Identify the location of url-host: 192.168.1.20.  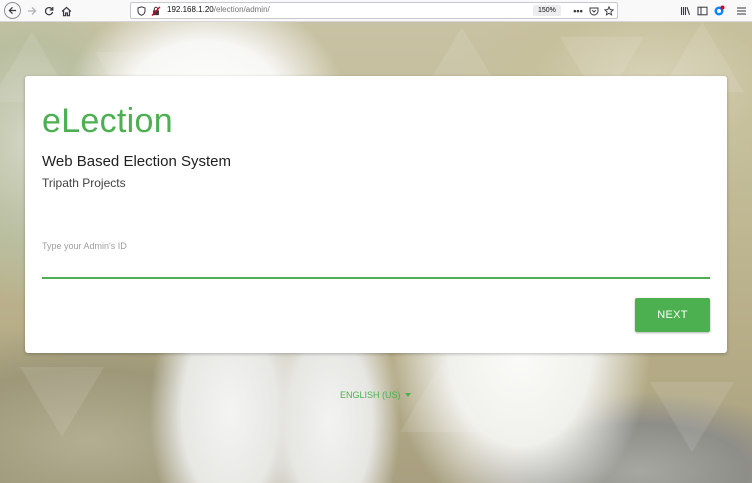
(190, 9).